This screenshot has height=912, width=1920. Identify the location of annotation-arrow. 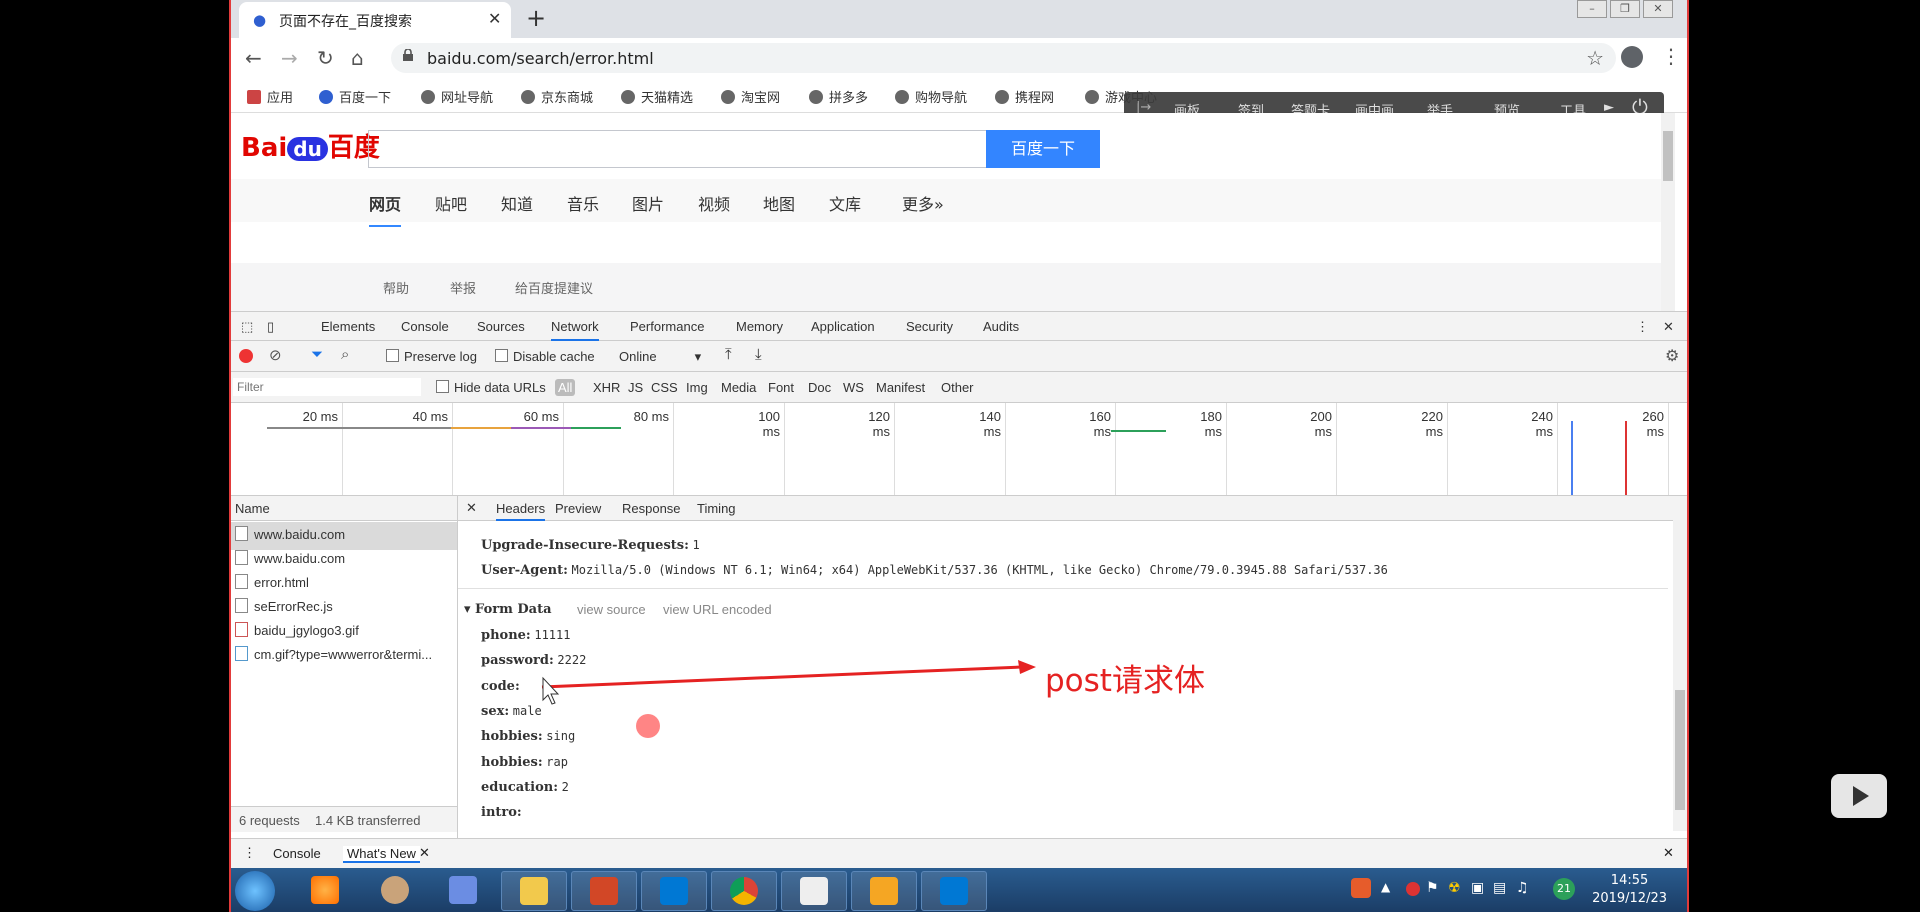
(788, 682).